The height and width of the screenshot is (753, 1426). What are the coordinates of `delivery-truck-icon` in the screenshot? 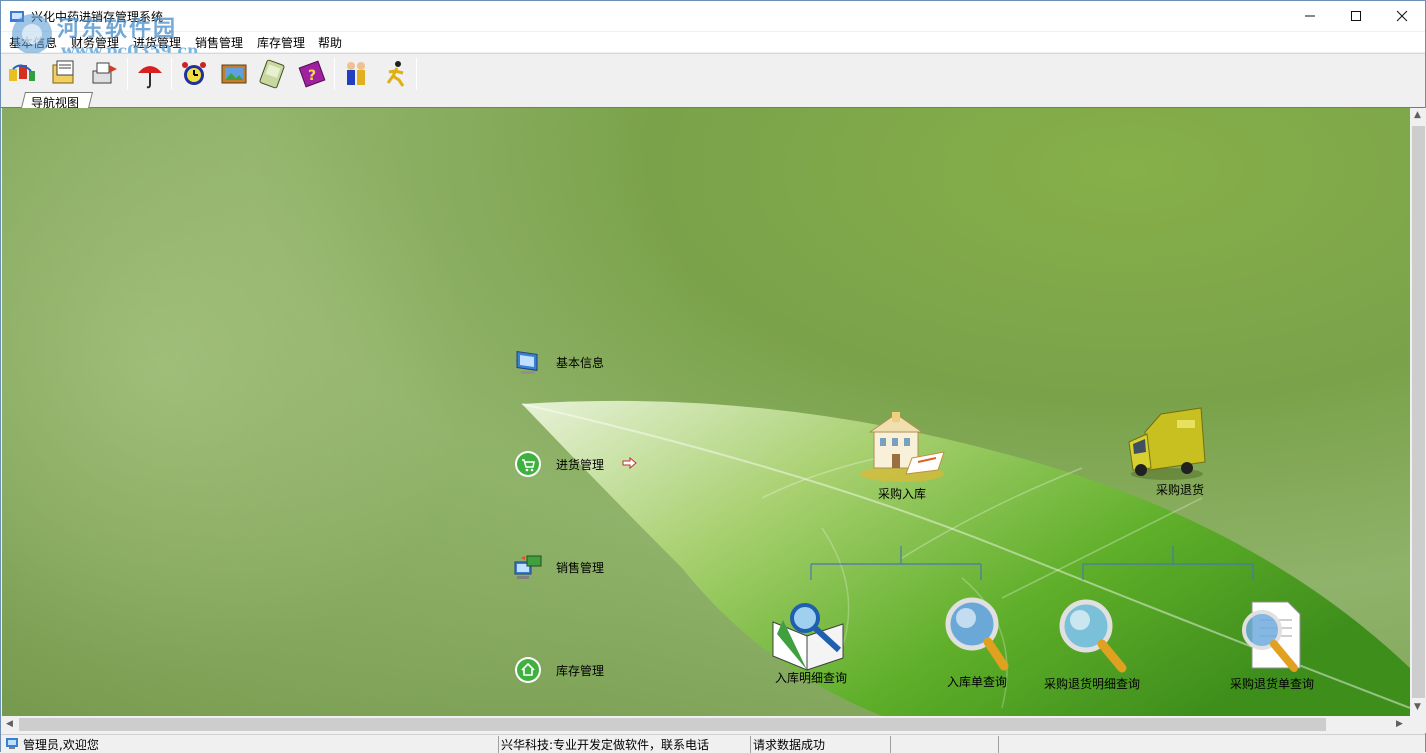 It's located at (1167, 443).